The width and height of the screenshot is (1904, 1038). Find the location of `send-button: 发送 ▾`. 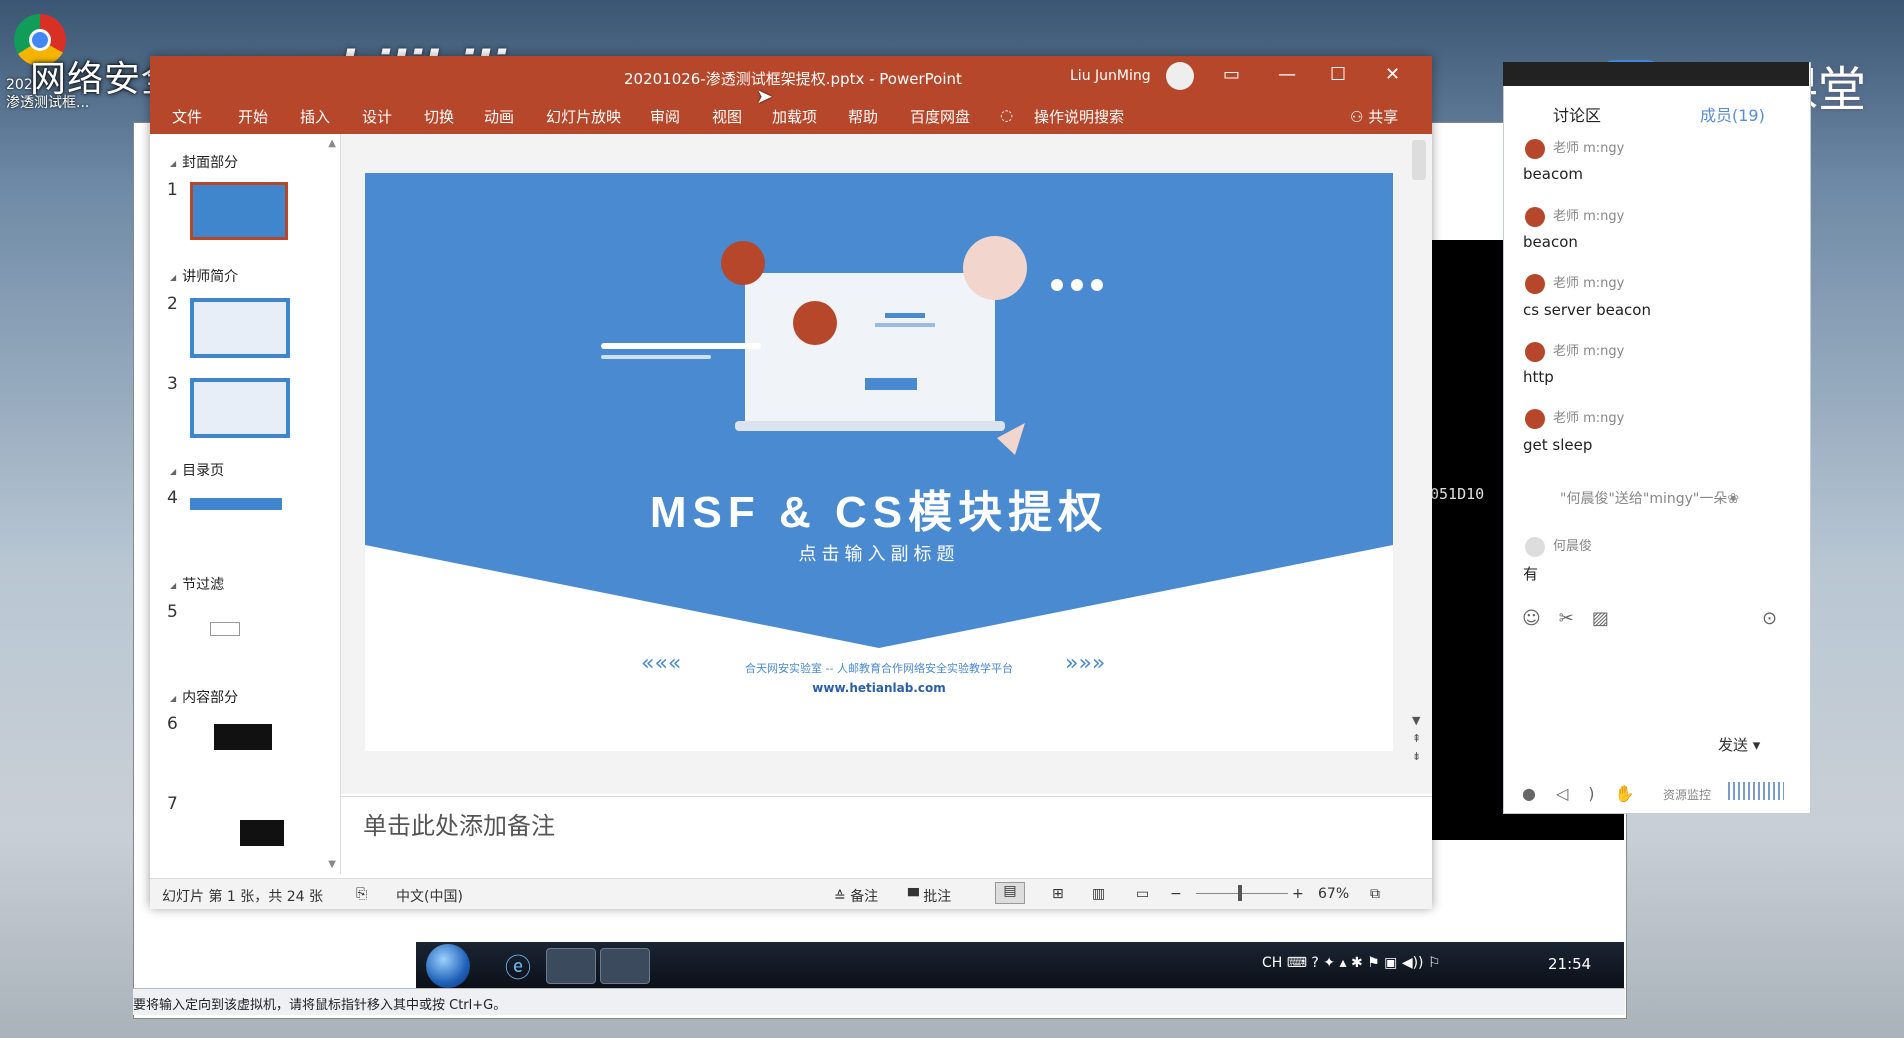

send-button: 发送 ▾ is located at coordinates (1739, 744).